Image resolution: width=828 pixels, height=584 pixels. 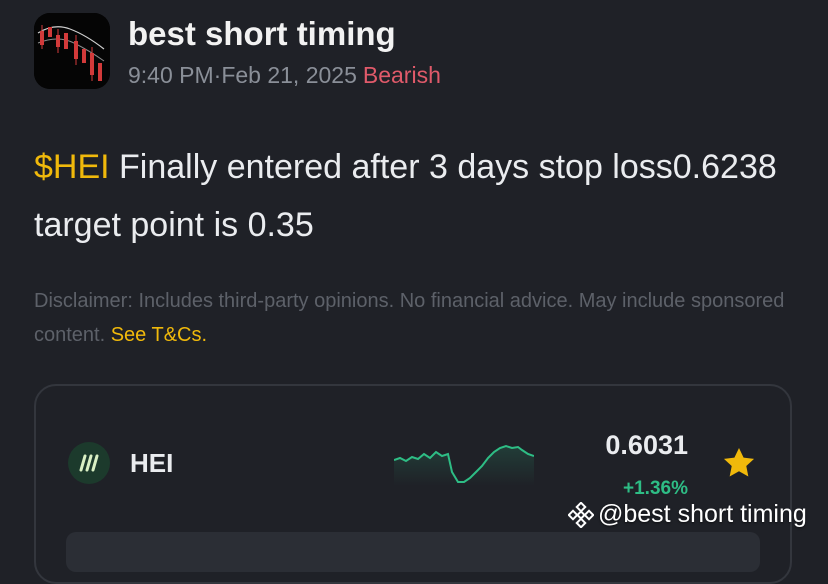 I want to click on coin-price: 0.6031, so click(x=646, y=445).